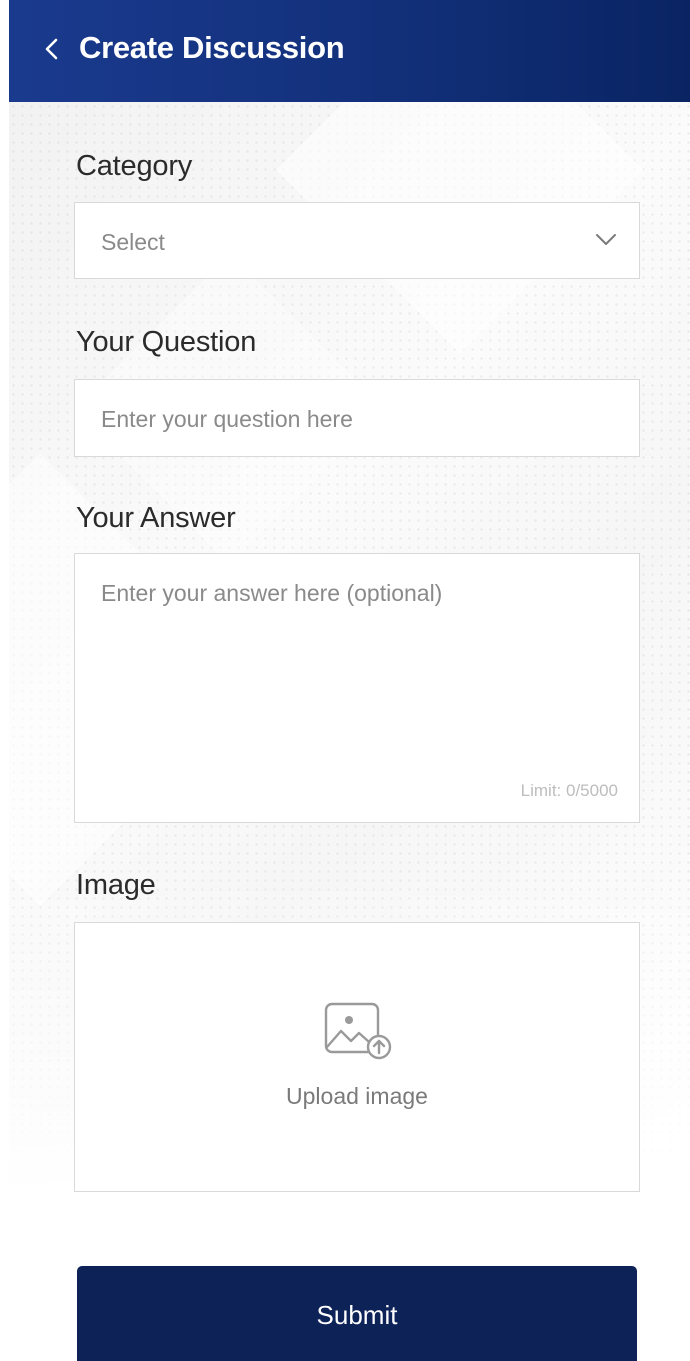  What do you see at coordinates (357, 1096) in the screenshot?
I see `upload-image-label: Upload image` at bounding box center [357, 1096].